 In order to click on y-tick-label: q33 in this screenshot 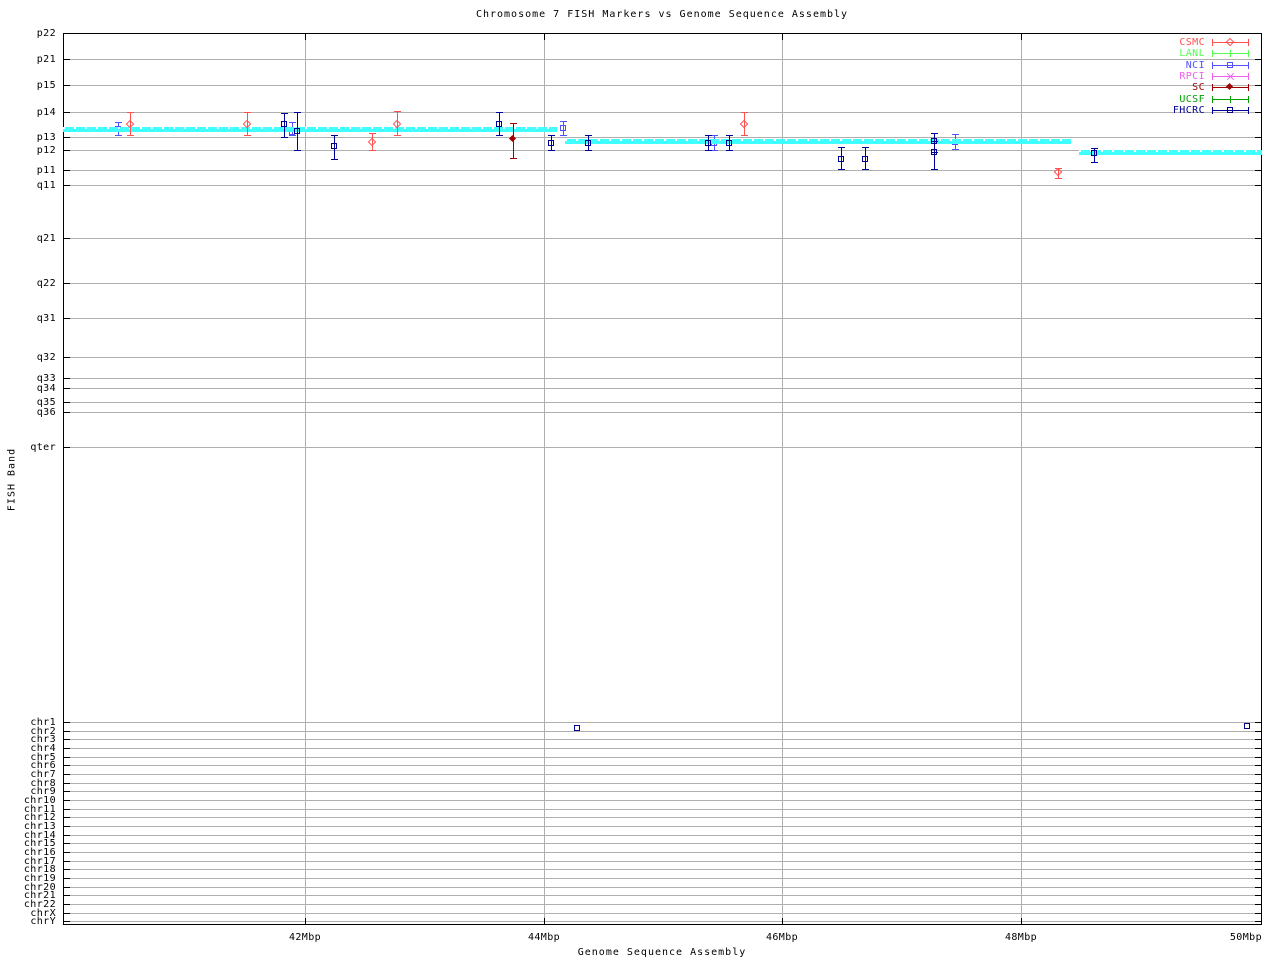, I will do `click(46, 378)`.